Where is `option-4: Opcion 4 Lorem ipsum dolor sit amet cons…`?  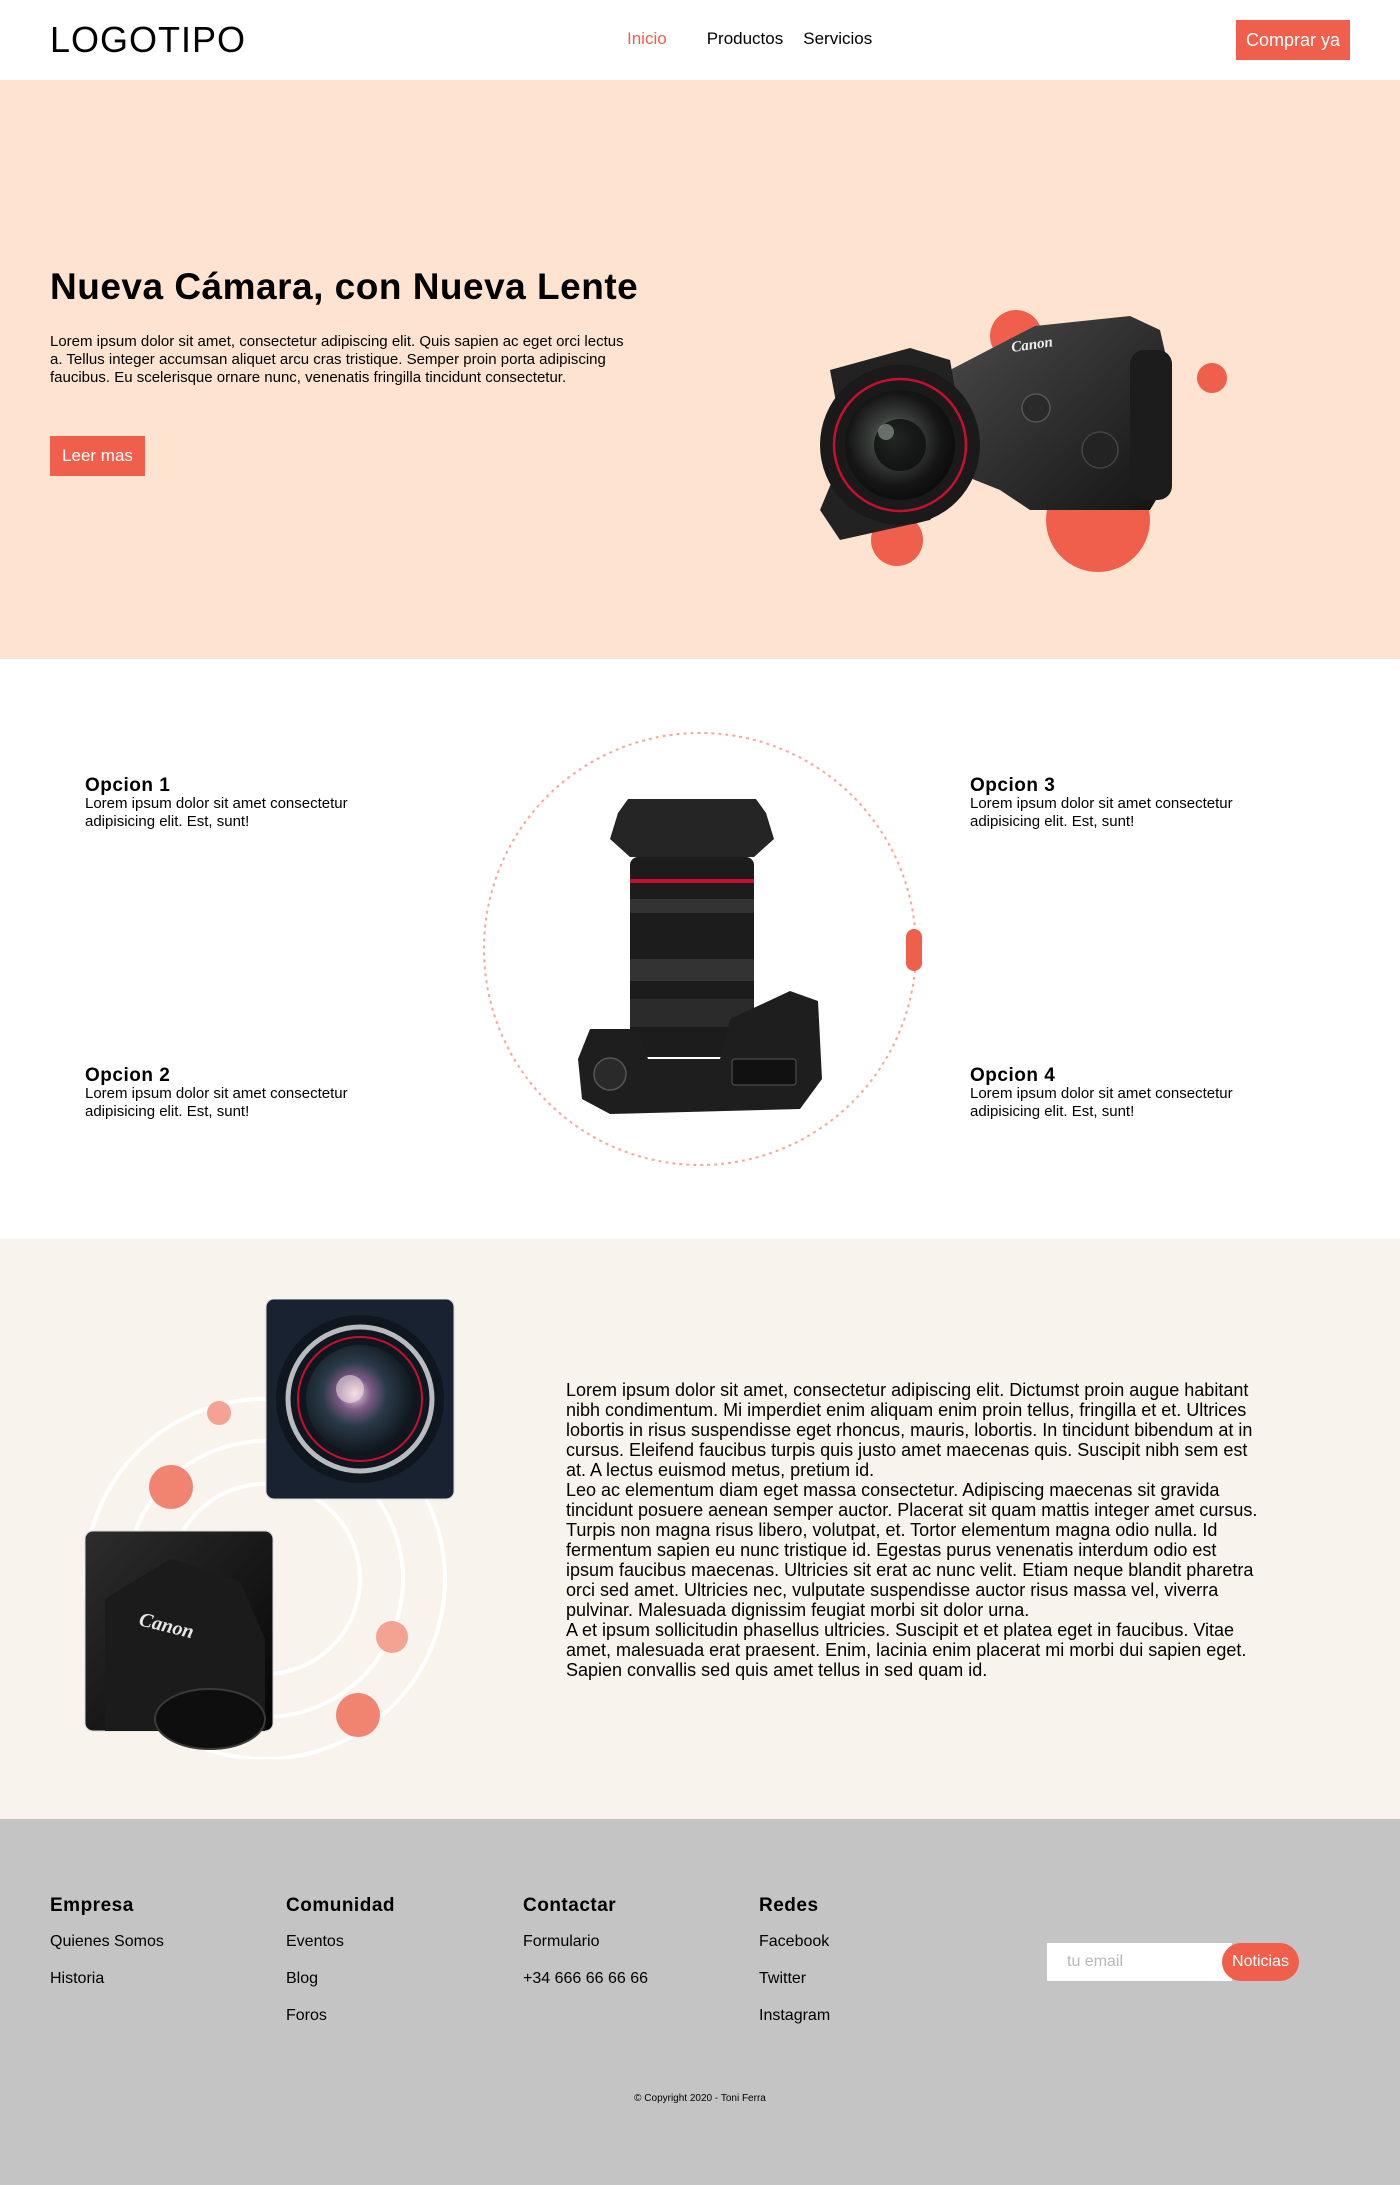
option-4: Opcion 4 Lorem ipsum dolor sit amet cons… is located at coordinates (1120, 1093).